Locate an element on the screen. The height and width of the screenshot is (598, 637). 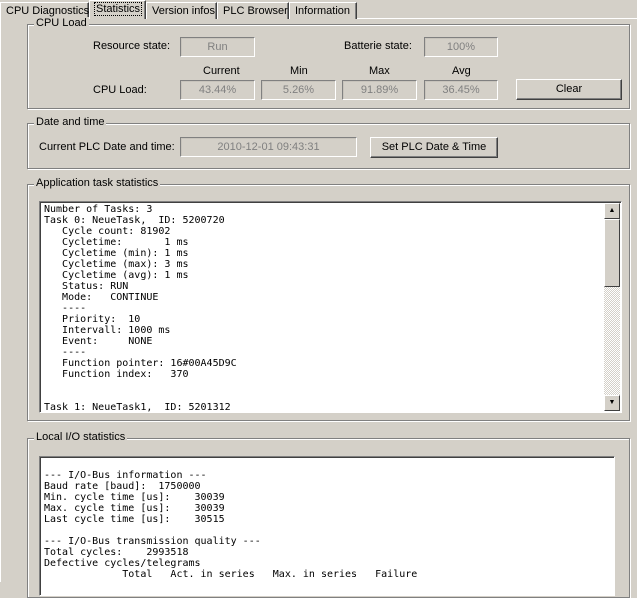
tab-label: Statistics is located at coordinates (118, 9).